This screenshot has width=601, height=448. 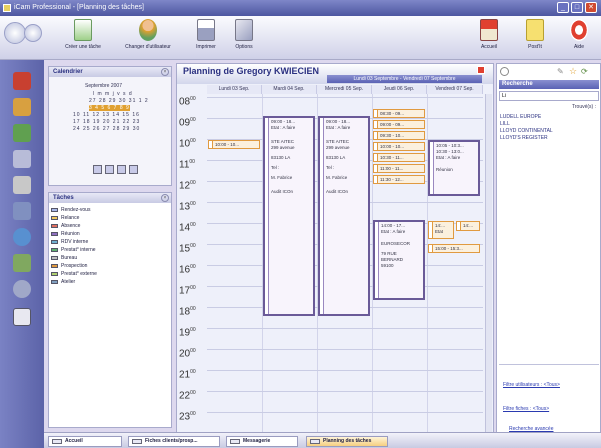 I want to click on module-finance-icon, so click(x=22, y=263).